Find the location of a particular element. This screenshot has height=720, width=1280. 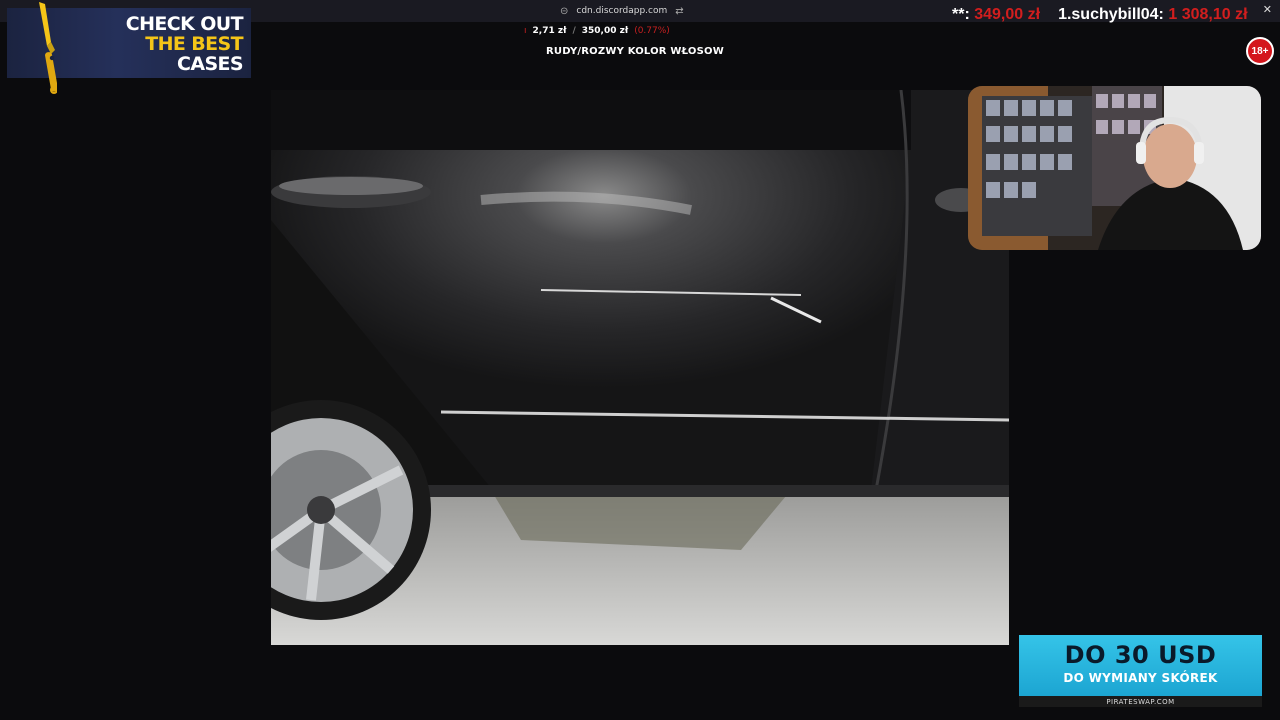

ad-cases-line3: CASES is located at coordinates (210, 64).